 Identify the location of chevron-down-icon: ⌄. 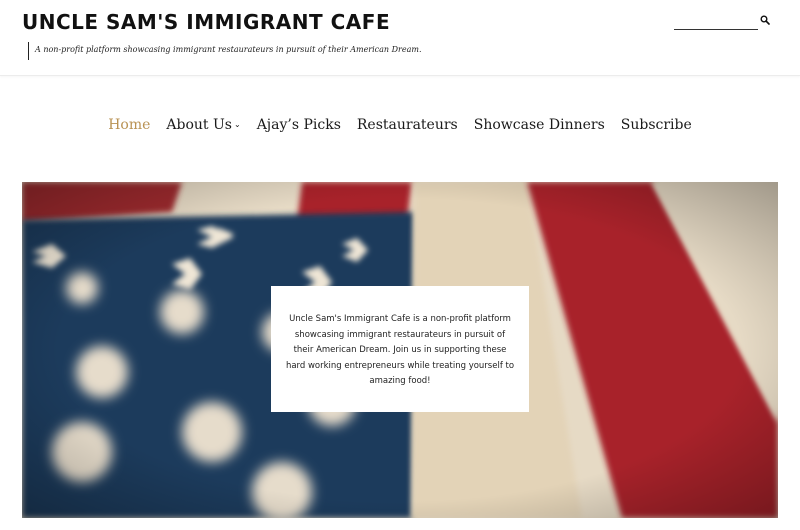
(237, 124).